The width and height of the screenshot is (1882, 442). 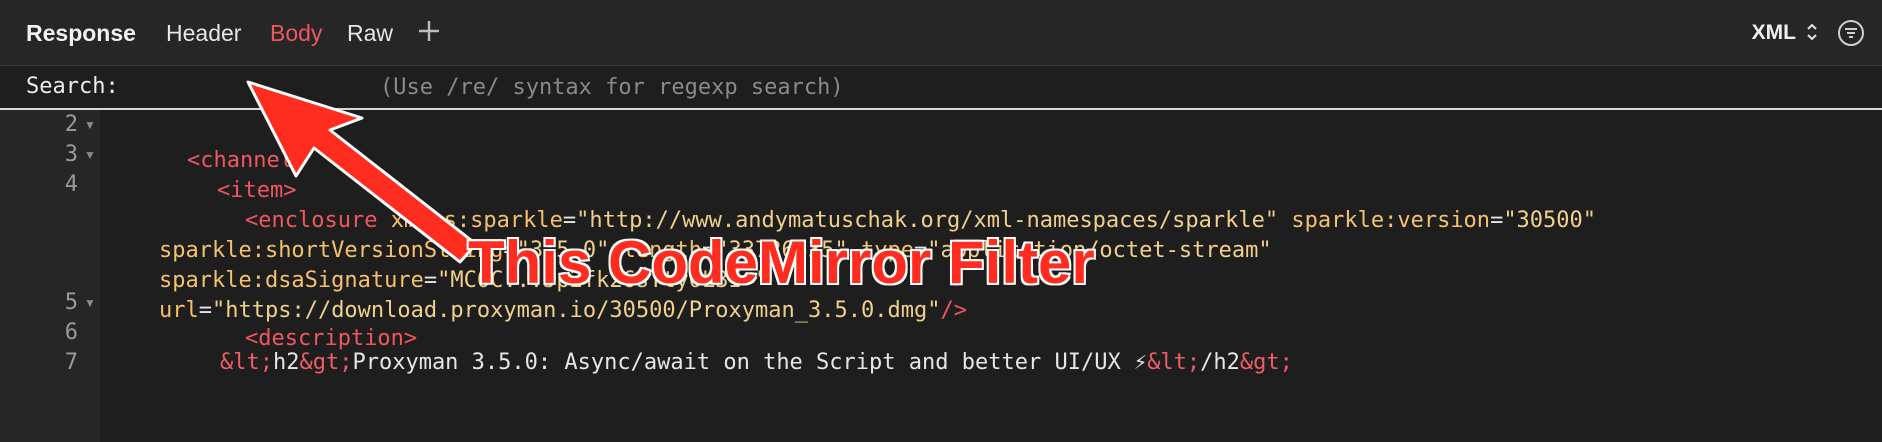 I want to click on code-text: h2, so click(x=286, y=362).